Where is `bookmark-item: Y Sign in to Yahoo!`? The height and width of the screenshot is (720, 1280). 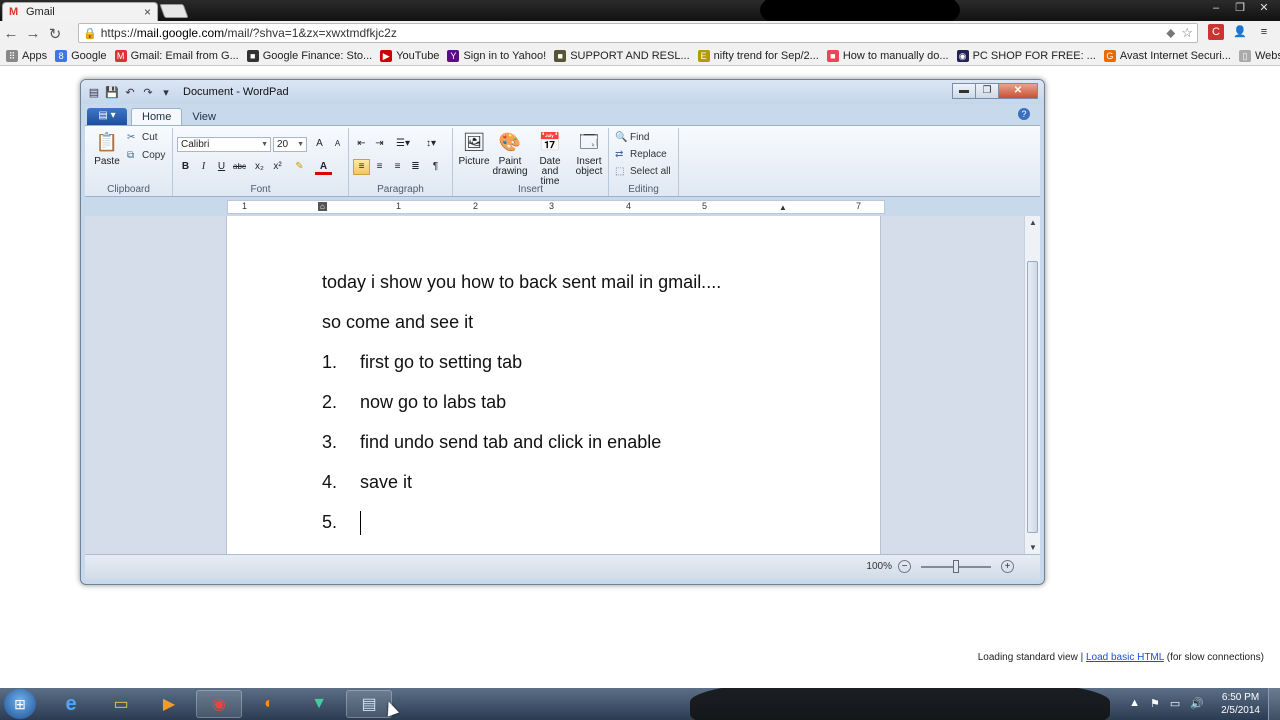 bookmark-item: Y Sign in to Yahoo! is located at coordinates (496, 55).